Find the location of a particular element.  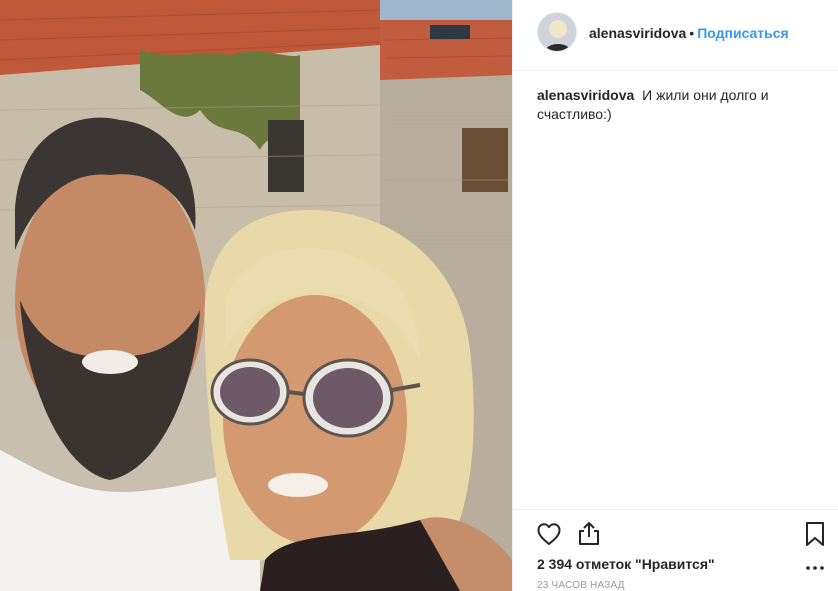

share-icon is located at coordinates (589, 534).